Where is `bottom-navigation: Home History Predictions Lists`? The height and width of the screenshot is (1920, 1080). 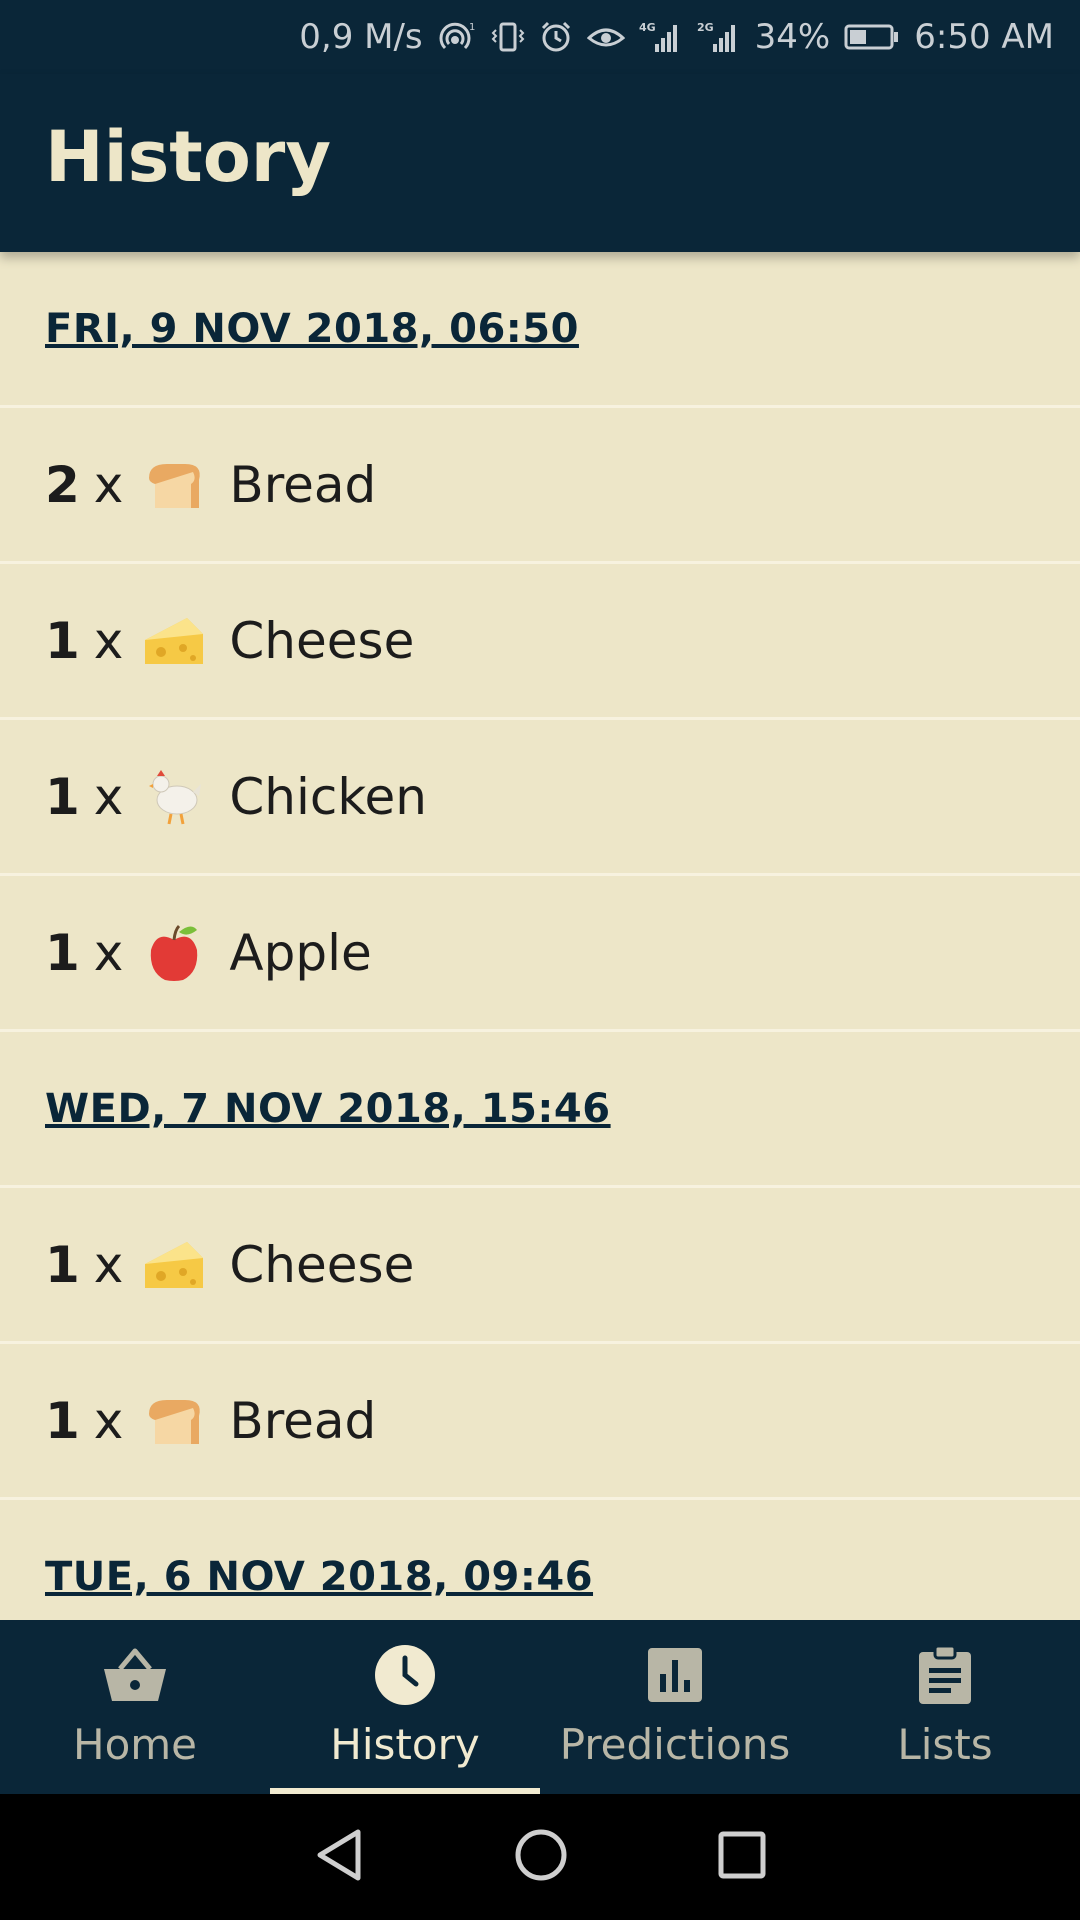 bottom-navigation: Home History Predictions Lists is located at coordinates (540, 1707).